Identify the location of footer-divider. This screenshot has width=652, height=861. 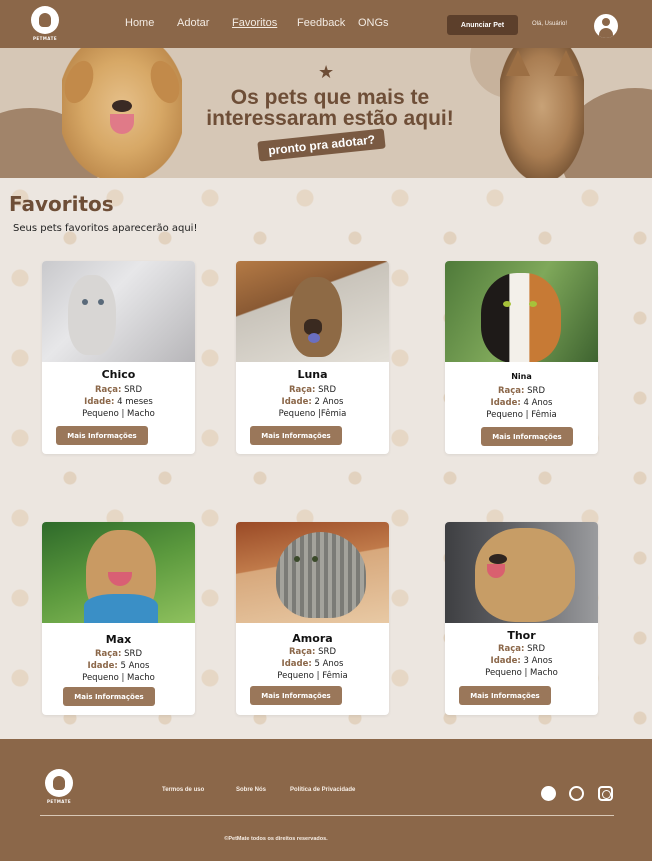
(327, 815).